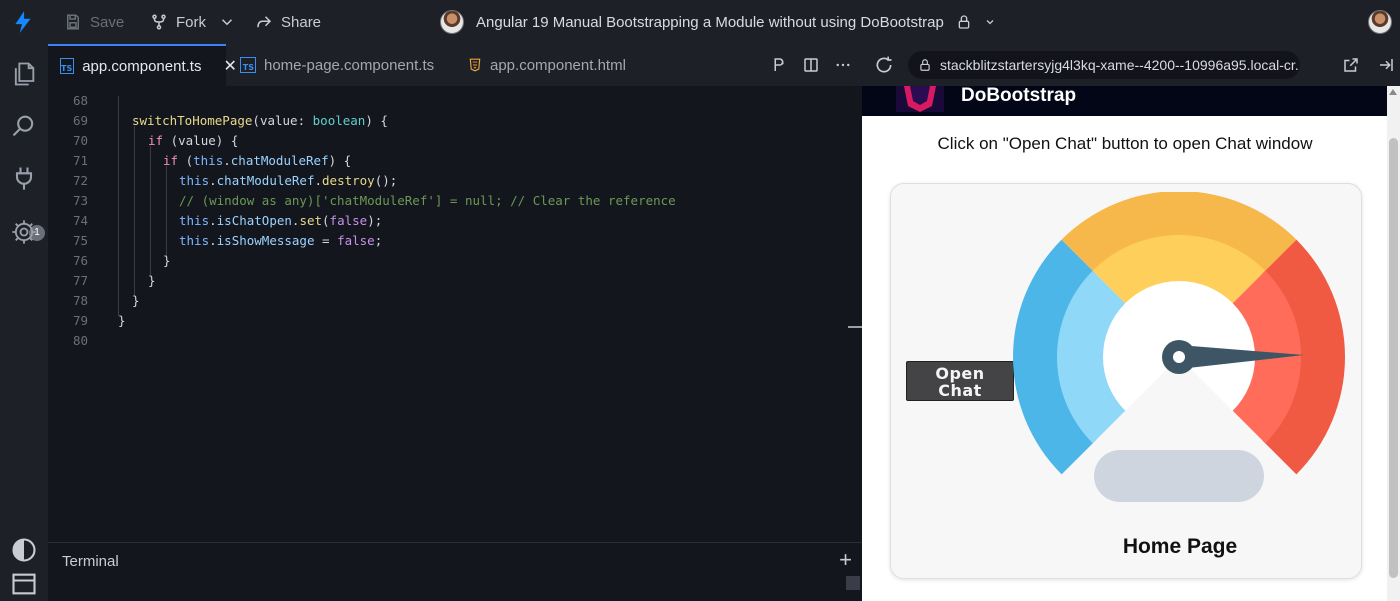 The height and width of the screenshot is (601, 1400). Describe the element at coordinates (90, 561) in the screenshot. I see `terminal-label: Terminal` at that location.